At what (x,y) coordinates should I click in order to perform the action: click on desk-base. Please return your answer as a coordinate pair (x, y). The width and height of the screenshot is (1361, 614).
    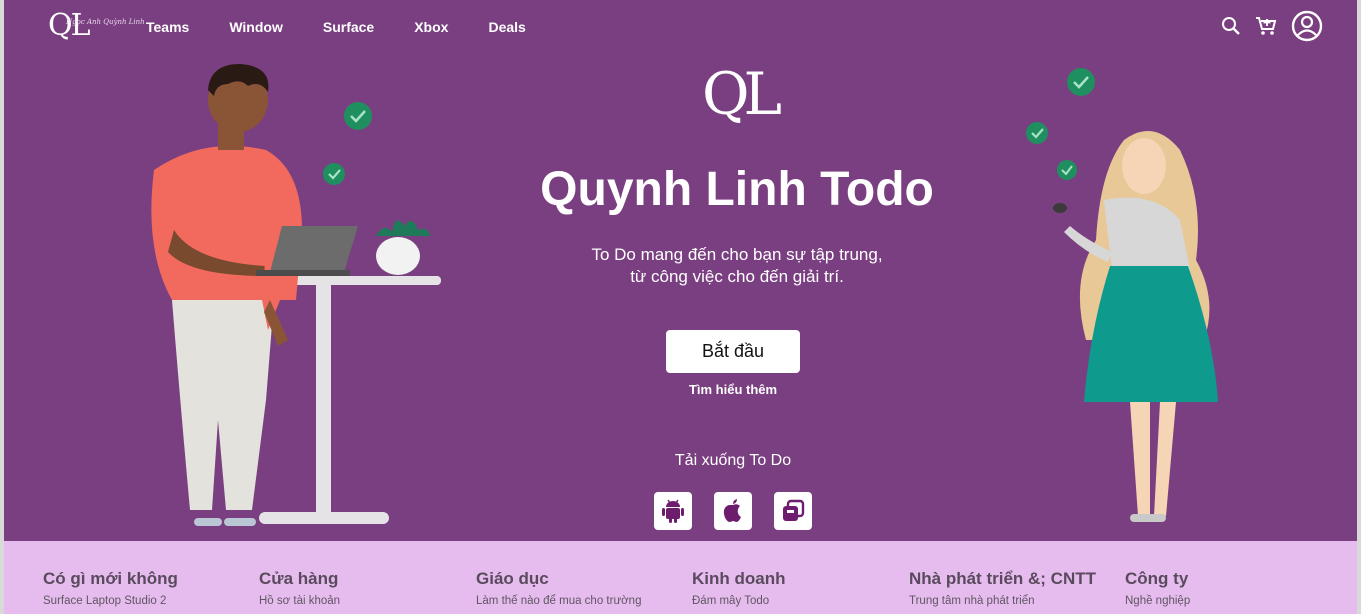
    Looking at the image, I should click on (324, 518).